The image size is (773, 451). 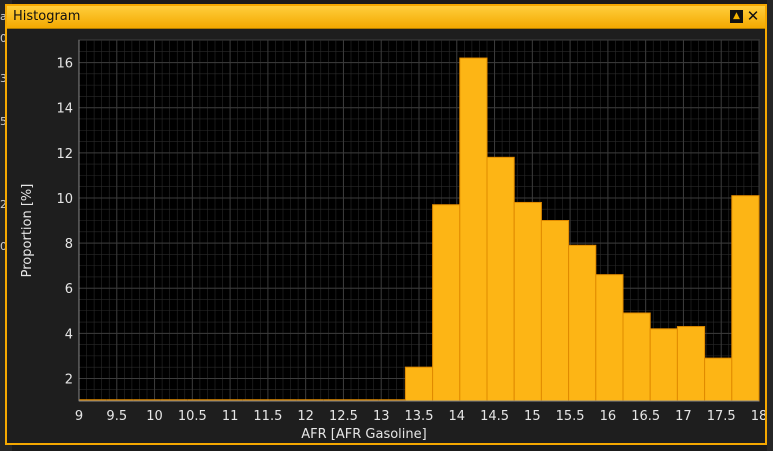 What do you see at coordinates (736, 16) in the screenshot?
I see `pin-icon: ▲` at bounding box center [736, 16].